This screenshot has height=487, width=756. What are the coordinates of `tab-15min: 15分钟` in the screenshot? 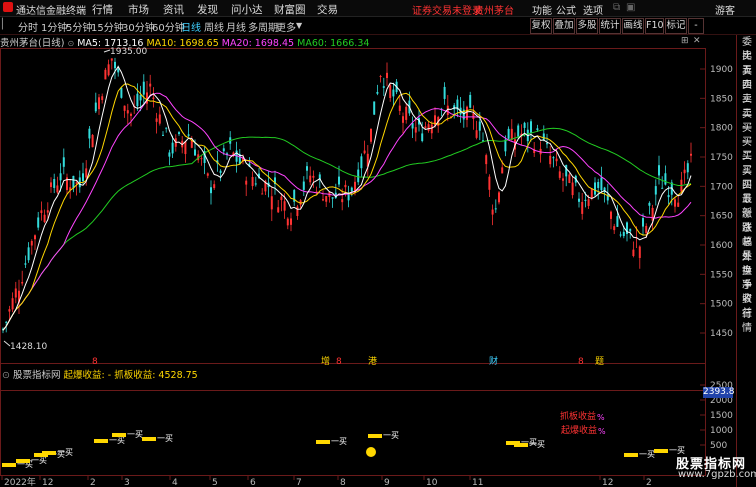 It's located at (107, 26).